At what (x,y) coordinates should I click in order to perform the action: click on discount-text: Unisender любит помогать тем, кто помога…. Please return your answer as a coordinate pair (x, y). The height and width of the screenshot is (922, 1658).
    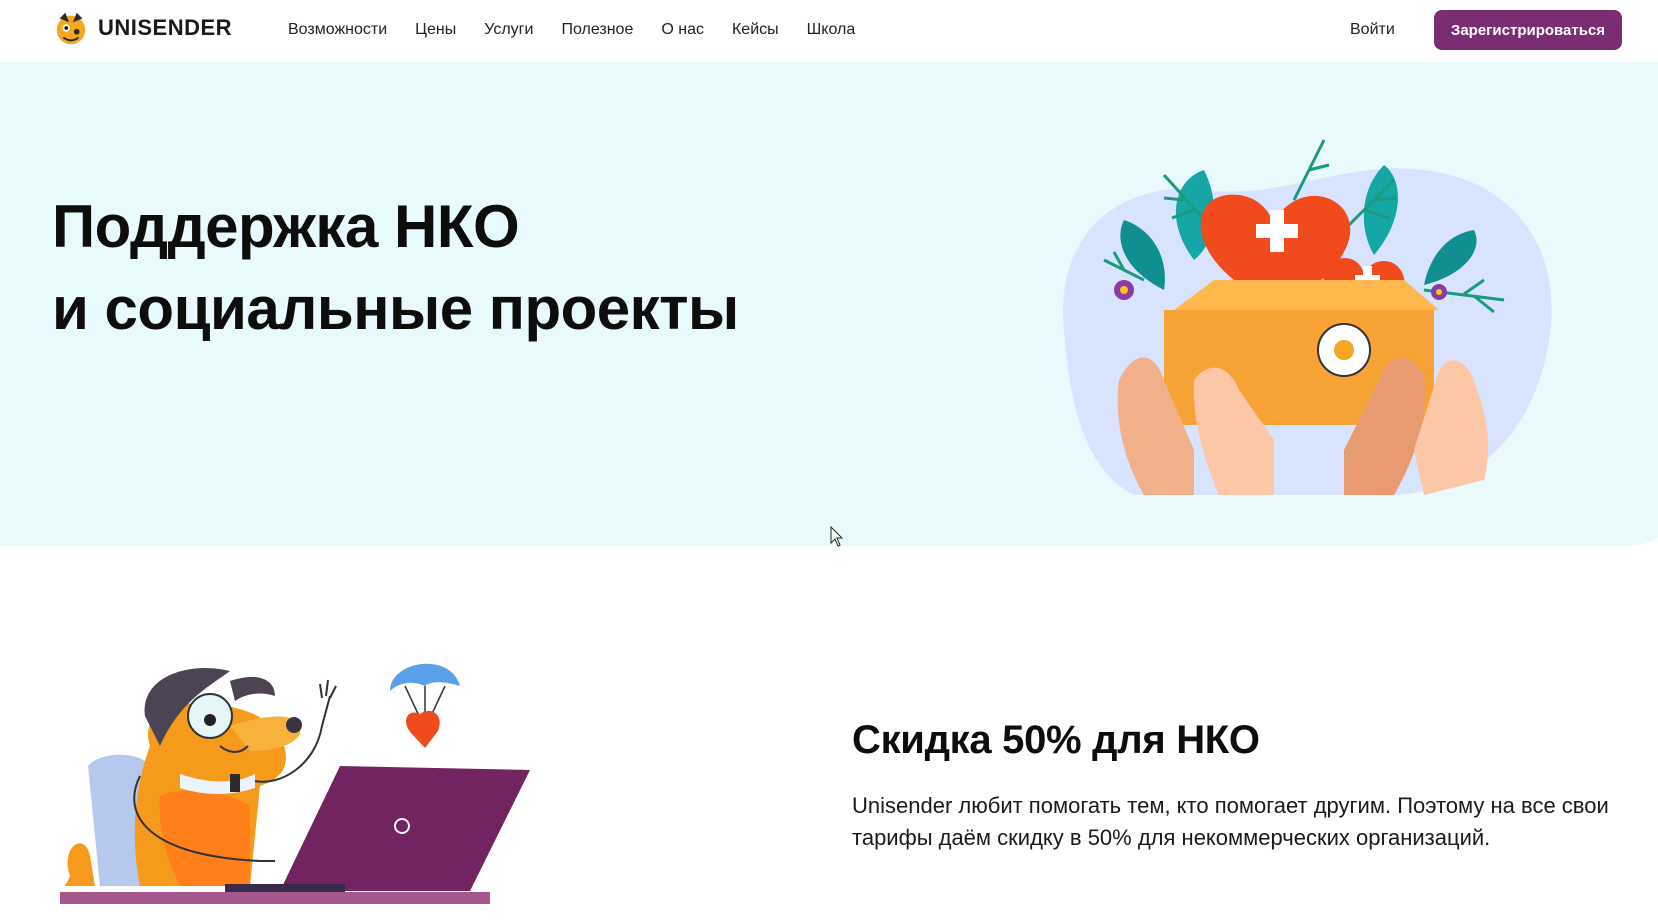
    Looking at the image, I should click on (1230, 821).